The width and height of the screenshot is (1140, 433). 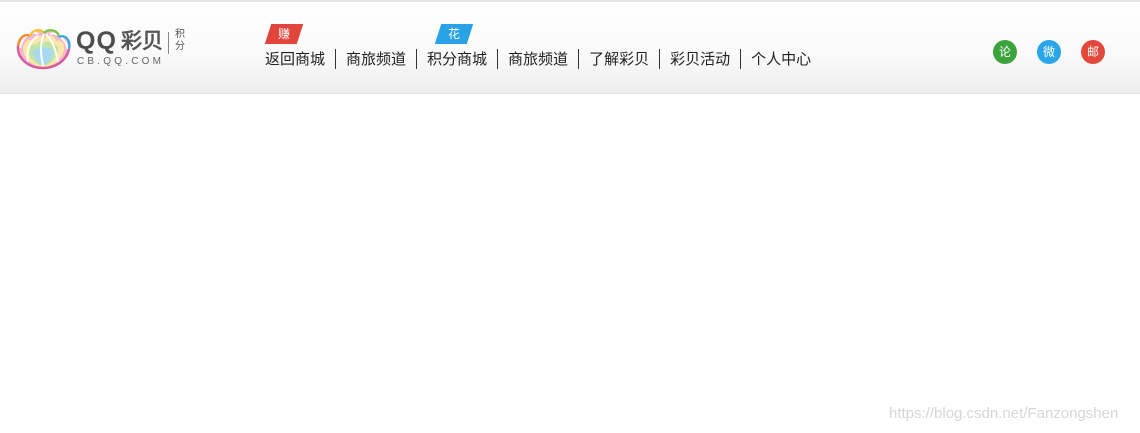 I want to click on spend-badge-label: 花, so click(x=453, y=34).